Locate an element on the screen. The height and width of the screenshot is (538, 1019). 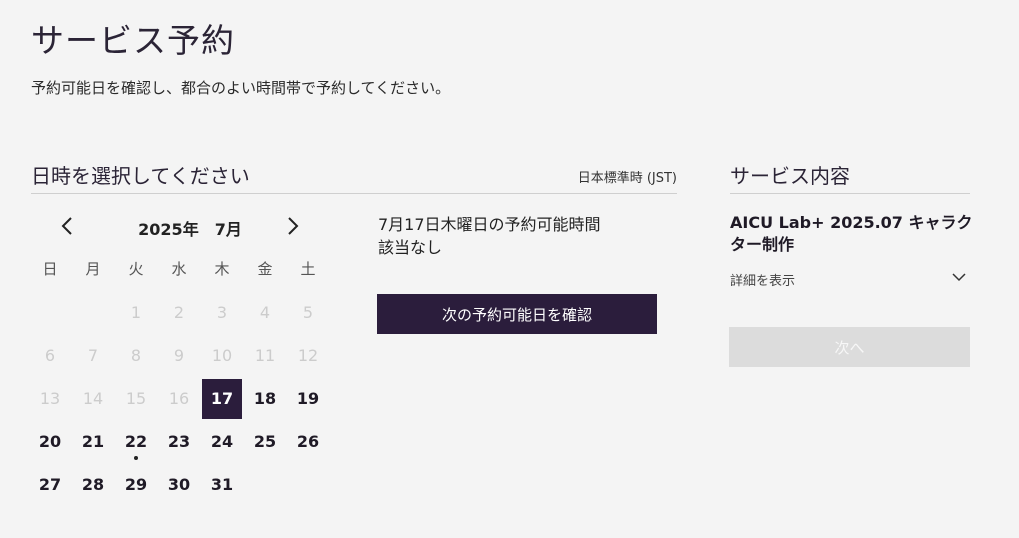
calendar-day-label: 24 is located at coordinates (222, 441).